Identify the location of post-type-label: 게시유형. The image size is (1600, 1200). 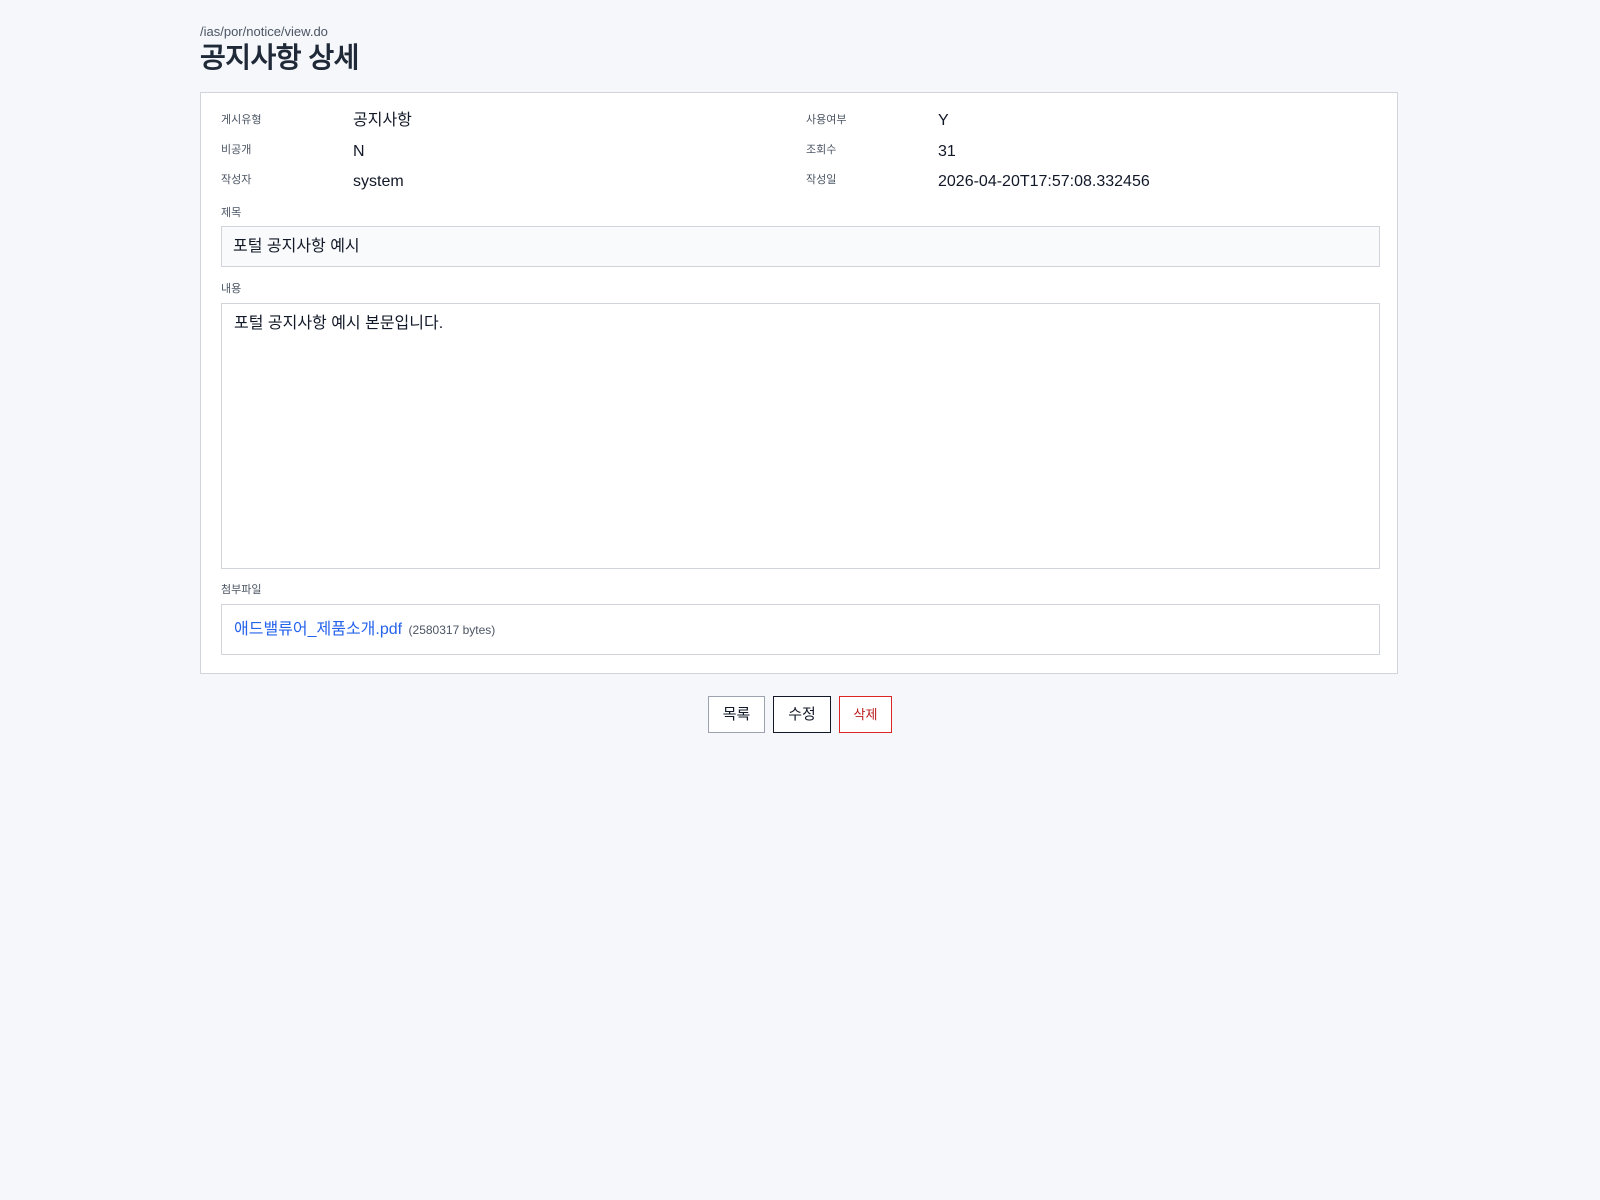
(241, 120).